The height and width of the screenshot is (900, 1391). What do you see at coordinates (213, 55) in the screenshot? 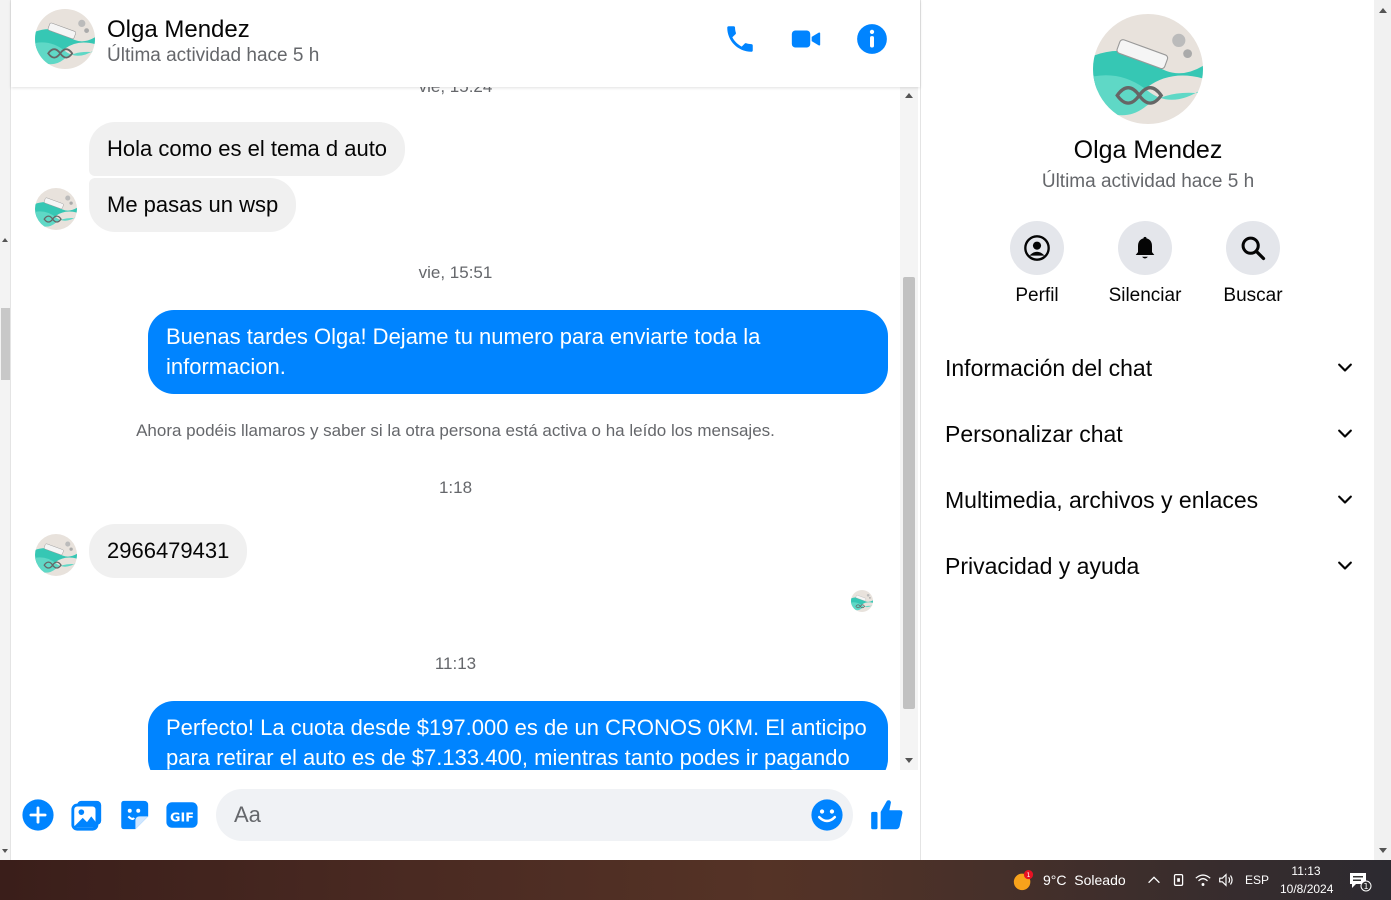
I see `contact-status: Última actividad hace 5 h` at bounding box center [213, 55].